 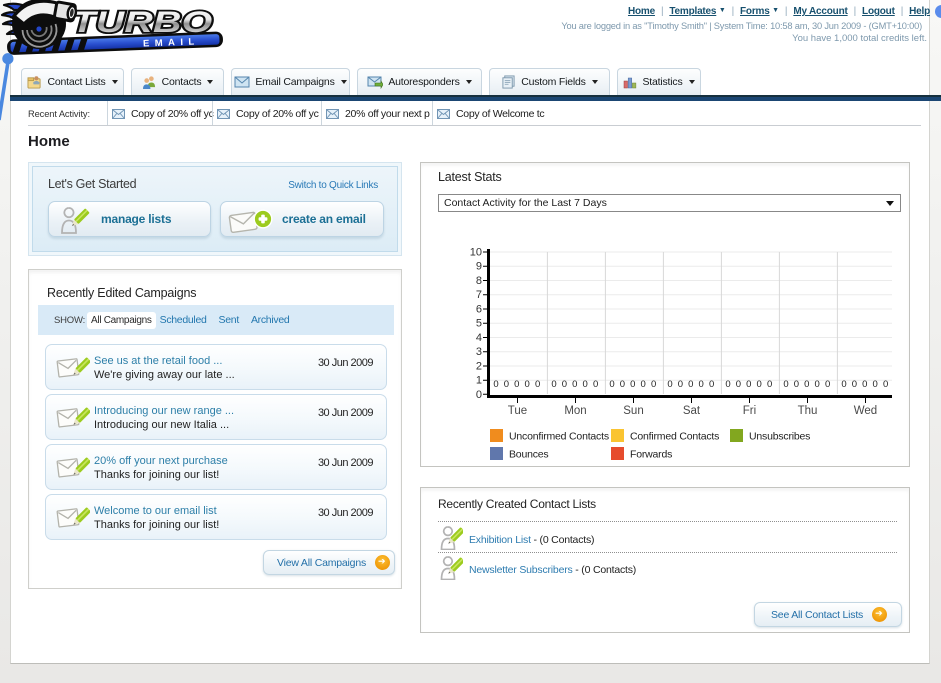 What do you see at coordinates (779, 437) in the screenshot?
I see `svg-text: Unsubscribes` at bounding box center [779, 437].